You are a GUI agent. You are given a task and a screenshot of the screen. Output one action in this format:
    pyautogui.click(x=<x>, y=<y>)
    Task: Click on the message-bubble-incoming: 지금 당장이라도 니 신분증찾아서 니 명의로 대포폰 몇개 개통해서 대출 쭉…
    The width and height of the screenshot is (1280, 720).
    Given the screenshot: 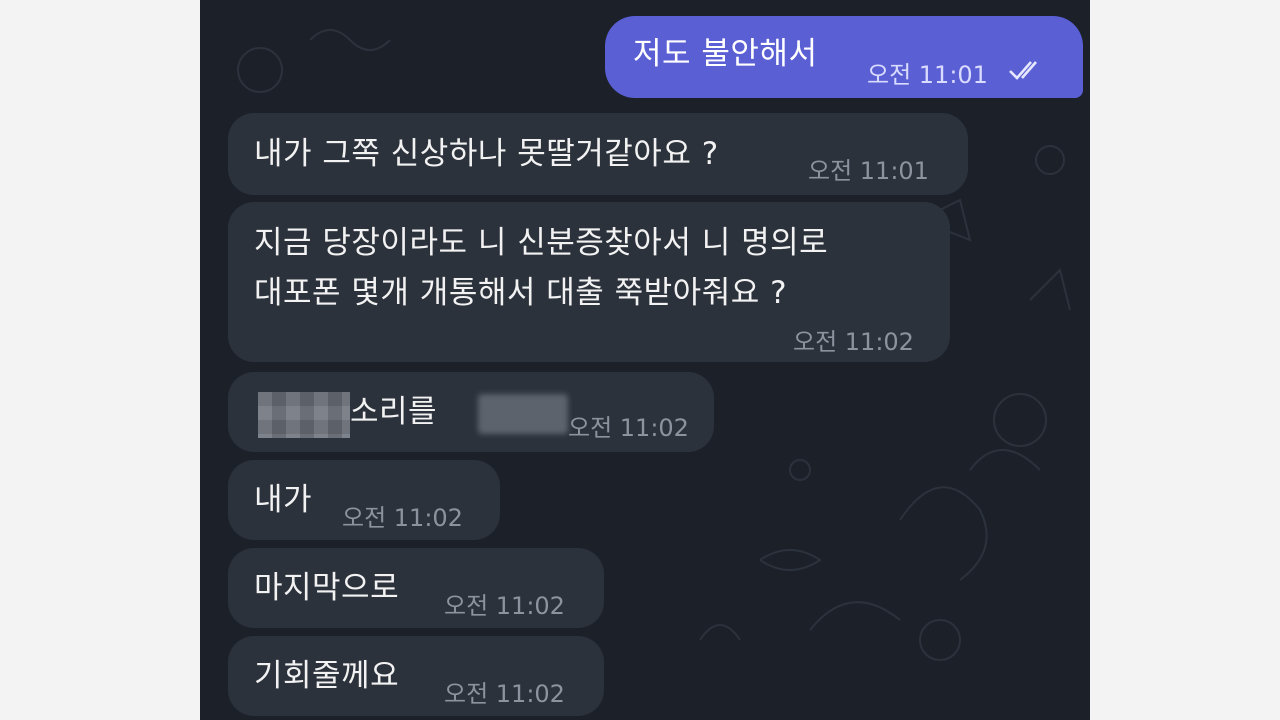 What is the action you would take?
    pyautogui.click(x=589, y=282)
    